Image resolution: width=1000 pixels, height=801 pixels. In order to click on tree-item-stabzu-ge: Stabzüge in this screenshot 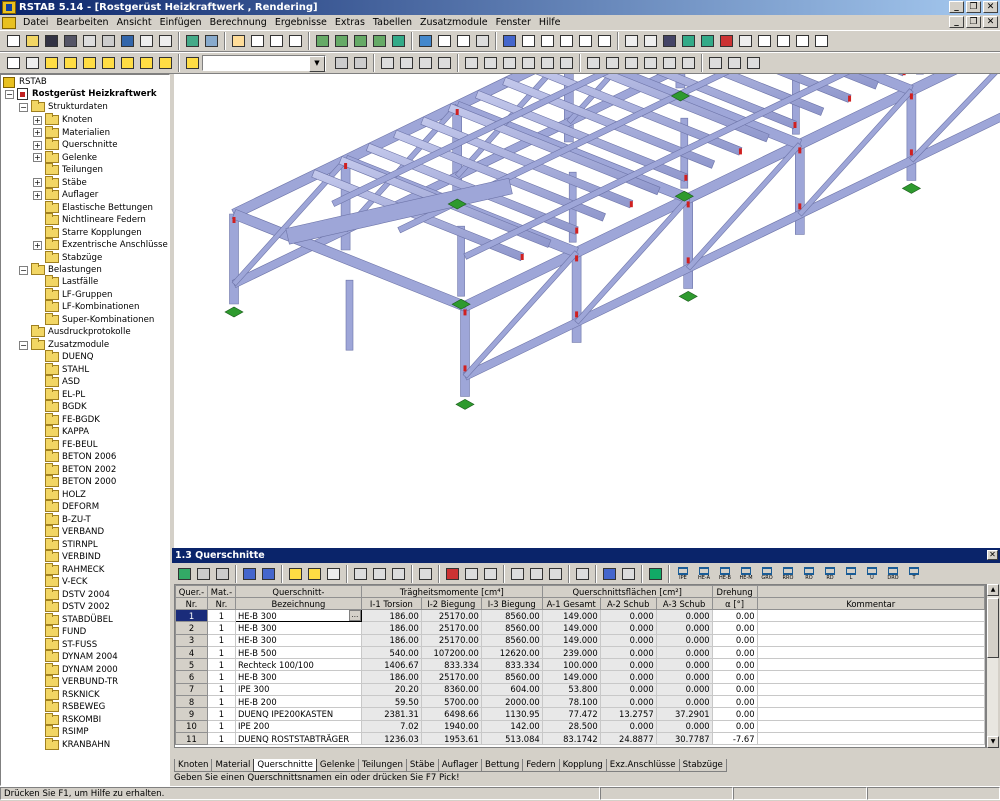, I will do `click(67, 258)`.